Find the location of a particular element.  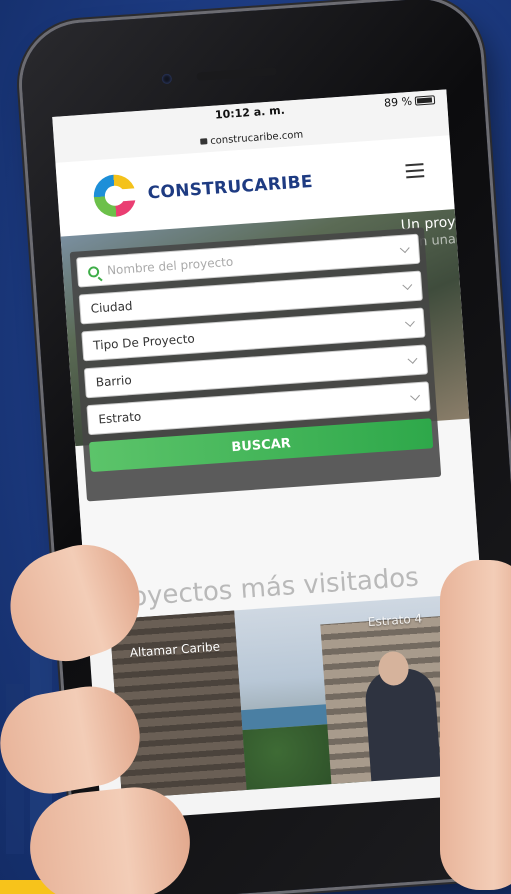

front-camera is located at coordinates (167, 79).